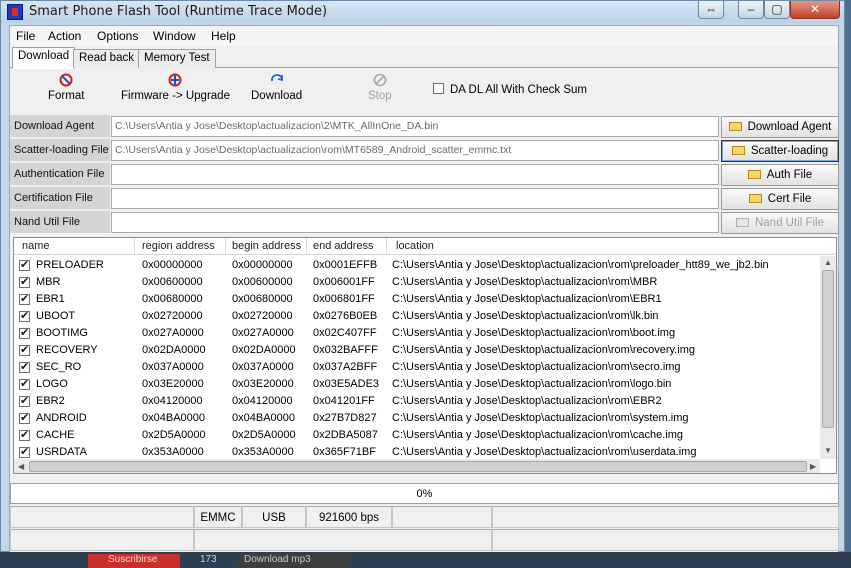 The image size is (851, 568). Describe the element at coordinates (266, 246) in the screenshot. I see `header-begin-address: begin address` at that location.